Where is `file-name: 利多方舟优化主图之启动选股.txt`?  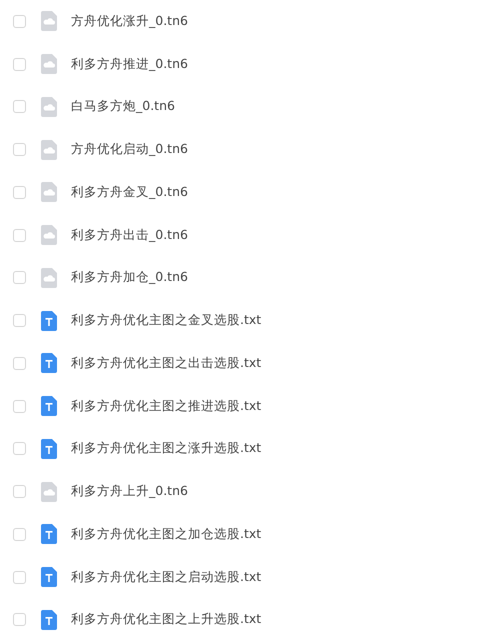
file-name: 利多方舟优化主图之启动选股.txt is located at coordinates (166, 577).